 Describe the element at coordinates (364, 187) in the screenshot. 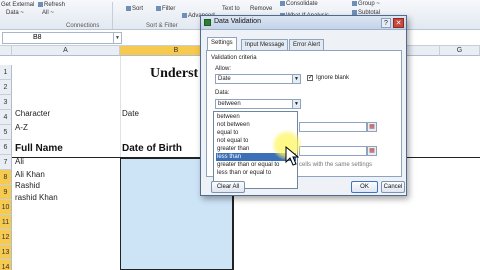

I see `ok-button: OK` at that location.